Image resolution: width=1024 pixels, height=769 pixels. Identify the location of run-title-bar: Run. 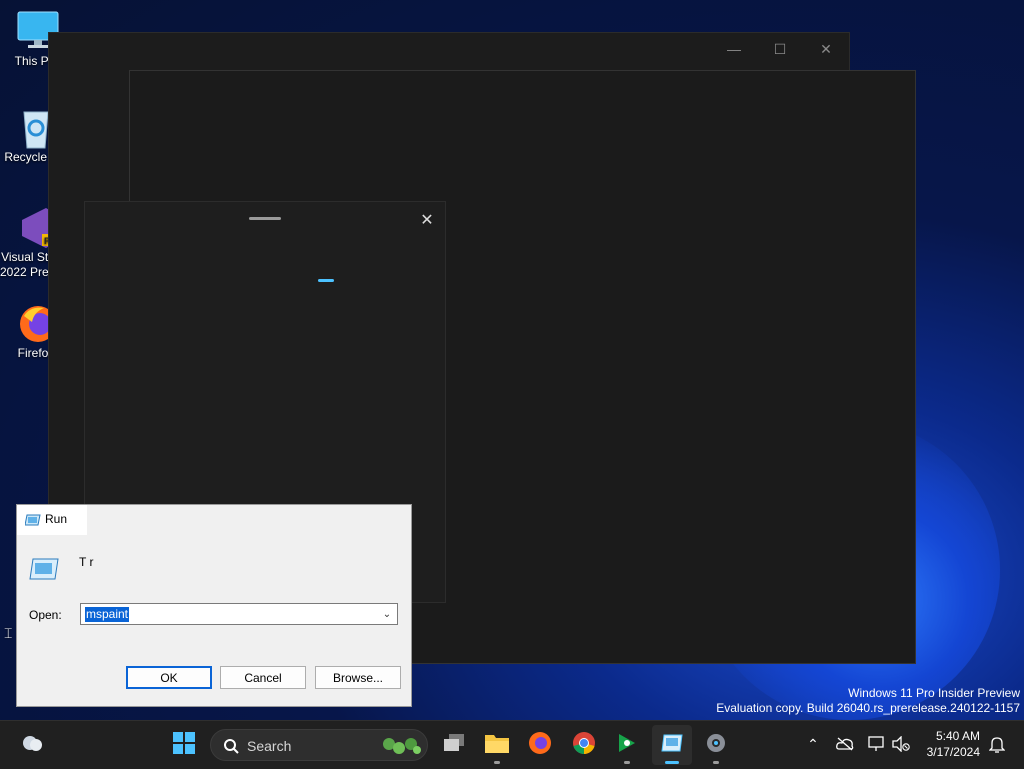
(52, 520).